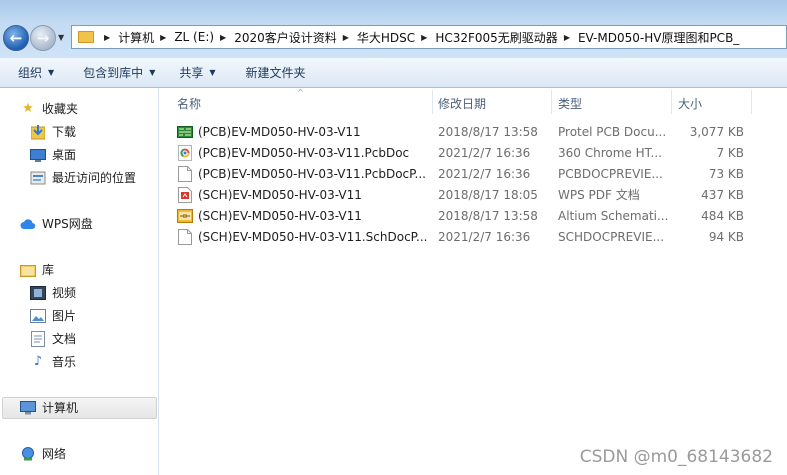 This screenshot has height=475, width=787. I want to click on nav-pictures: 图片, so click(53, 315).